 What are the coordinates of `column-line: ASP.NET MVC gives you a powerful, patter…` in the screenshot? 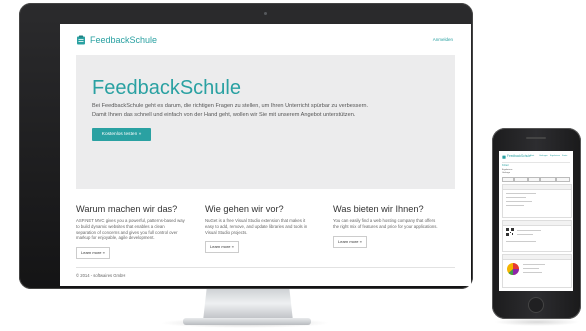 It's located at (130, 220).